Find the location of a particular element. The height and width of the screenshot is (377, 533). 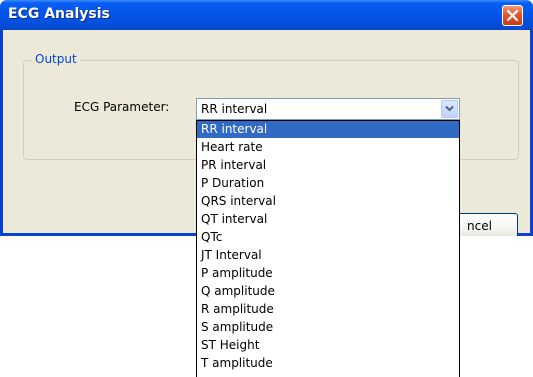

close-icon is located at coordinates (512, 15).